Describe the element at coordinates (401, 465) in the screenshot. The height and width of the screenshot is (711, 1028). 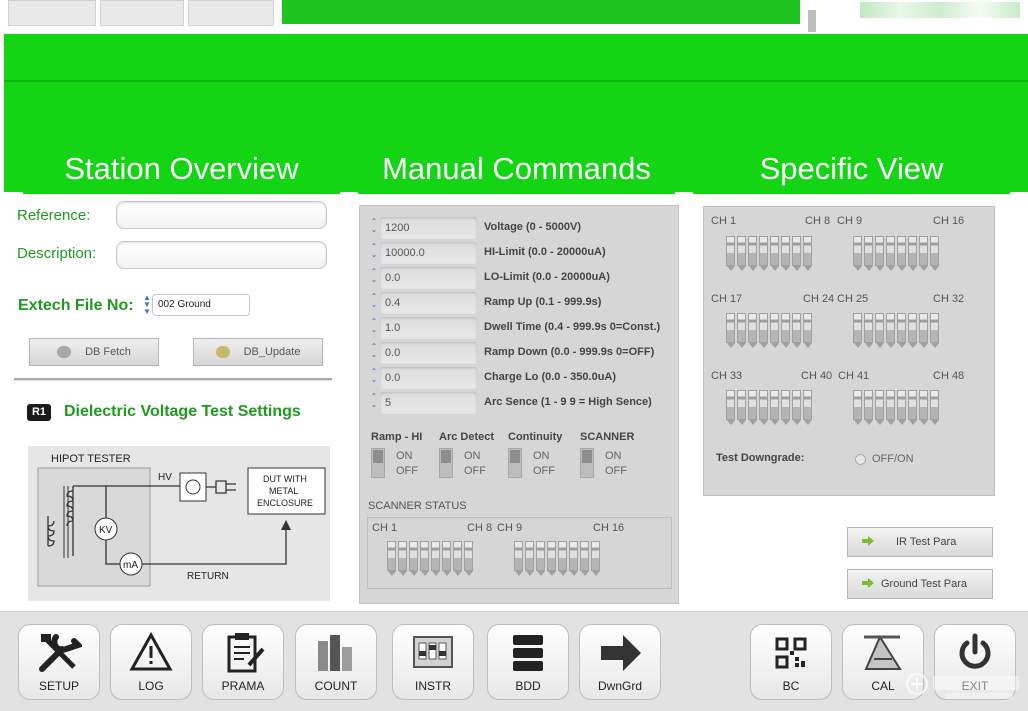
I see `ramp-hi-toggle: ON OFF` at that location.